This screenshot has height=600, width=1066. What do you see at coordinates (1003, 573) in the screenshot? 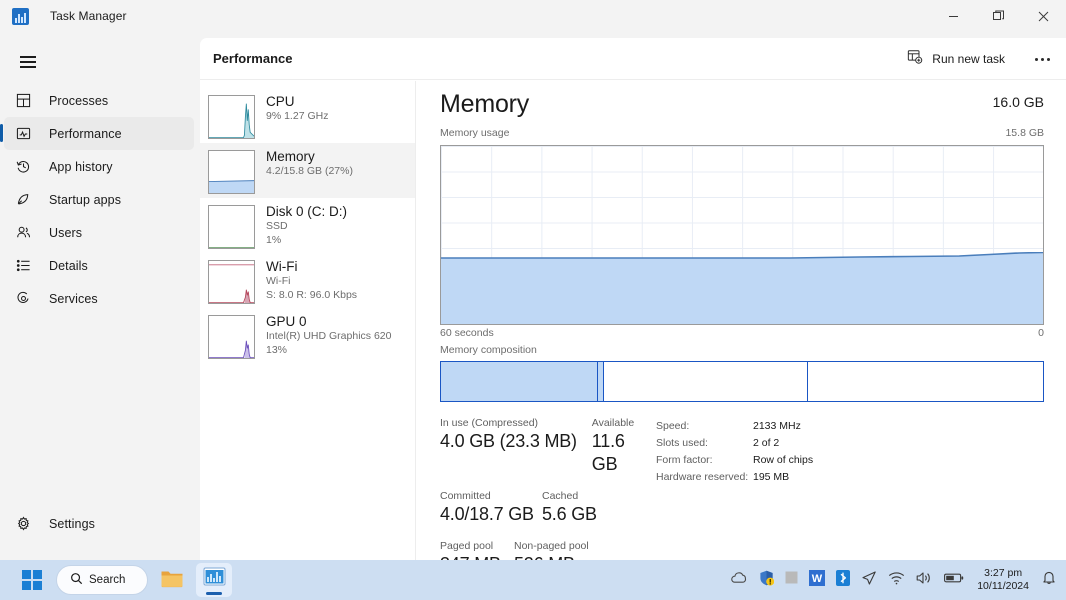
I see `clock-time: 3:27 pm` at bounding box center [1003, 573].